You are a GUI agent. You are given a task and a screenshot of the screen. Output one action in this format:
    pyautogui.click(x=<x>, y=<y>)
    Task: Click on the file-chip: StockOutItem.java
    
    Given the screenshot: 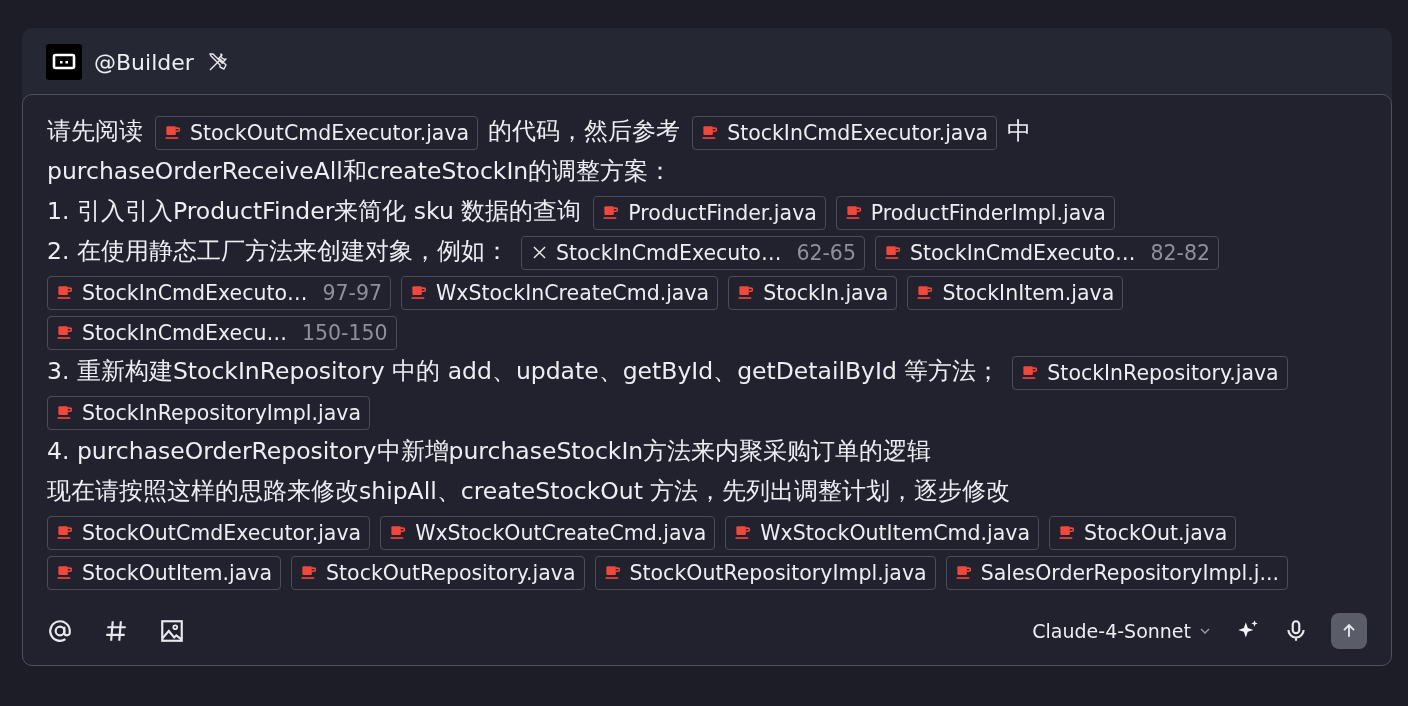 What is the action you would take?
    pyautogui.click(x=164, y=572)
    